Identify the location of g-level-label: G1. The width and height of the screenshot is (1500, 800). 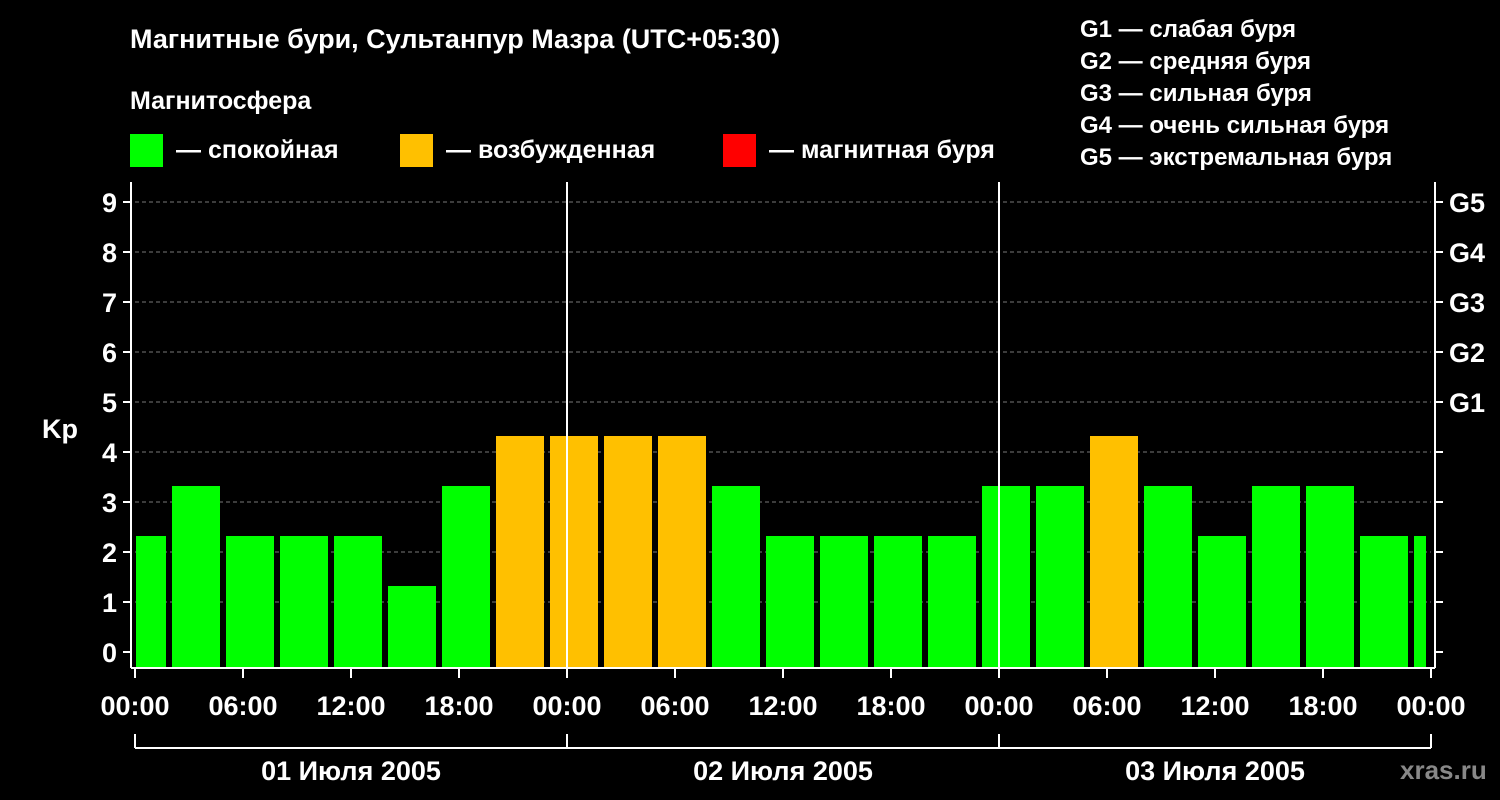
(1467, 403).